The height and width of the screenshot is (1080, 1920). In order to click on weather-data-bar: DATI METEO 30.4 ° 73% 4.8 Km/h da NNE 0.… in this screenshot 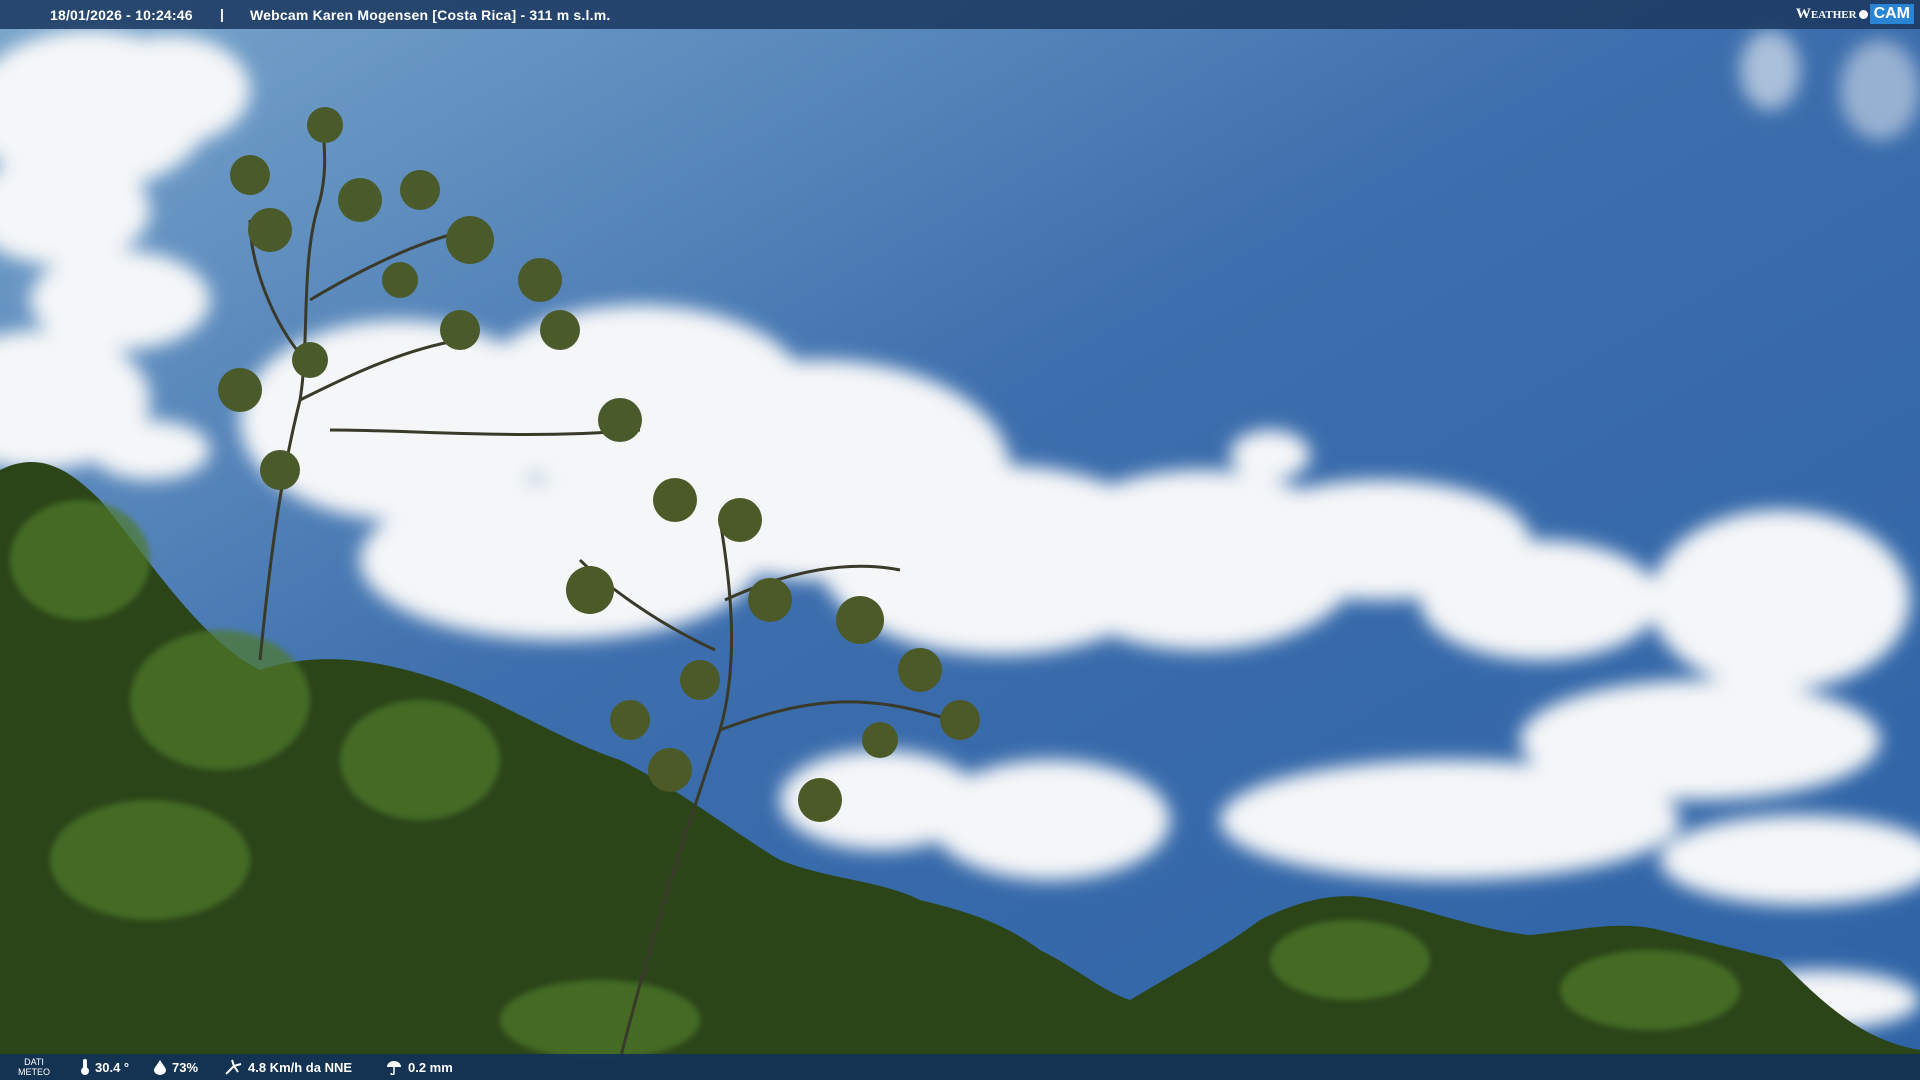, I will do `click(960, 1067)`.